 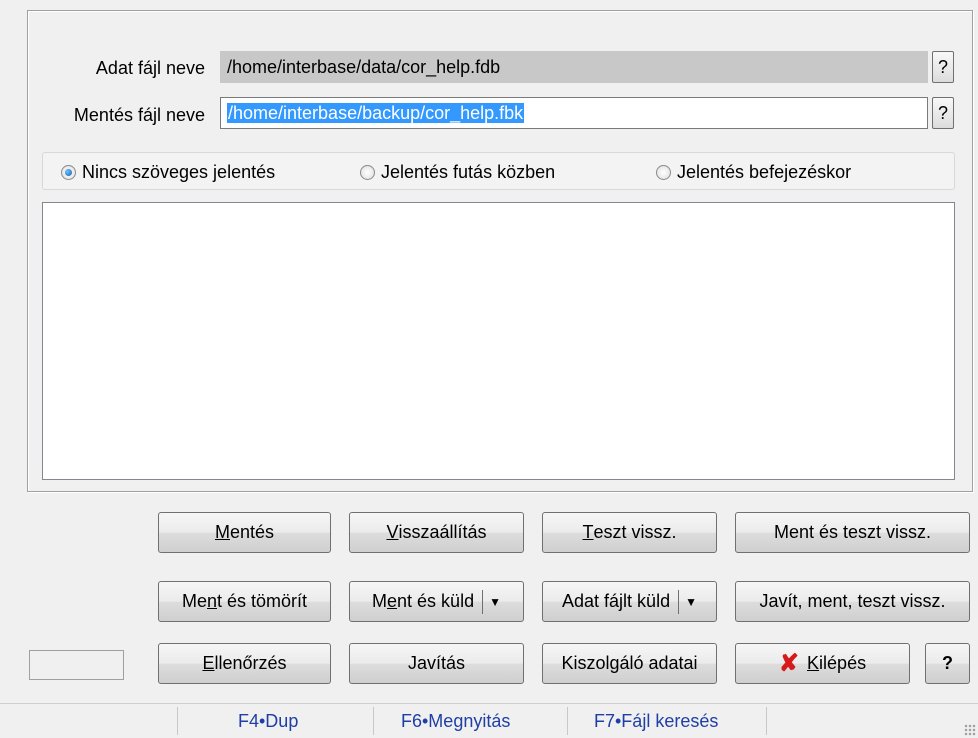 What do you see at coordinates (843, 663) in the screenshot?
I see `label-part: ilépés` at bounding box center [843, 663].